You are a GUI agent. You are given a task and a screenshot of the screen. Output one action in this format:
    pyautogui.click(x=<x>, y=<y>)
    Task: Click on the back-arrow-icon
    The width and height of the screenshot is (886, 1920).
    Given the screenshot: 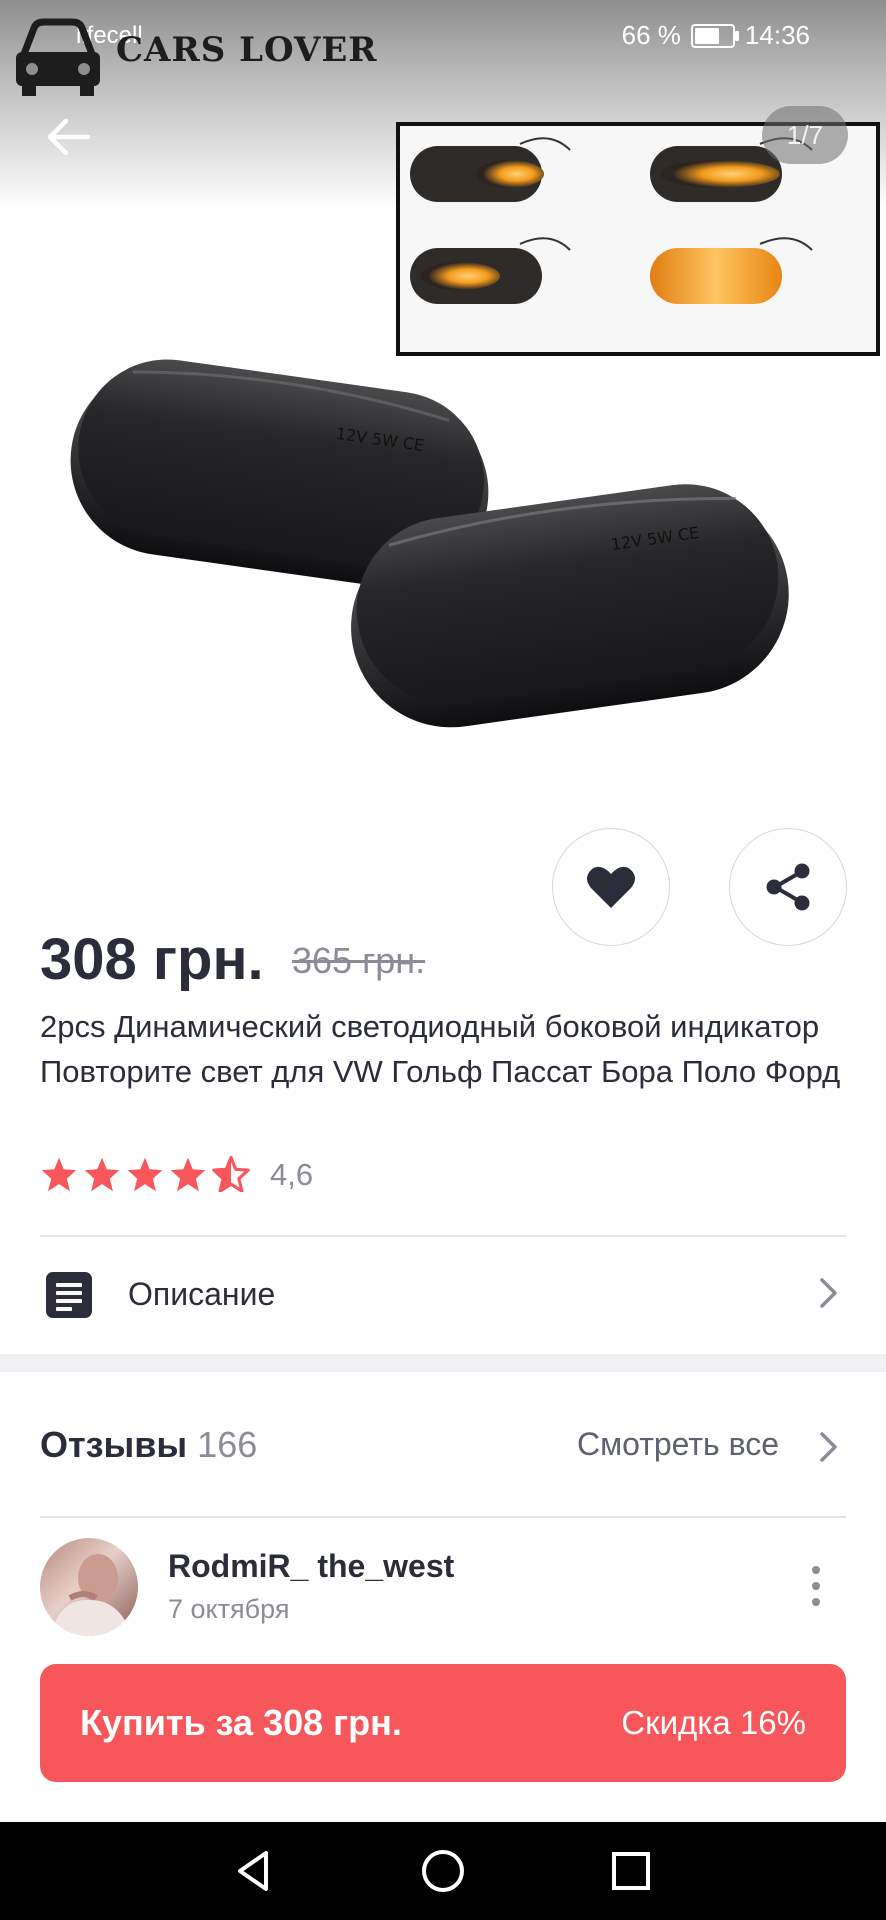 What is the action you would take?
    pyautogui.click(x=68, y=137)
    